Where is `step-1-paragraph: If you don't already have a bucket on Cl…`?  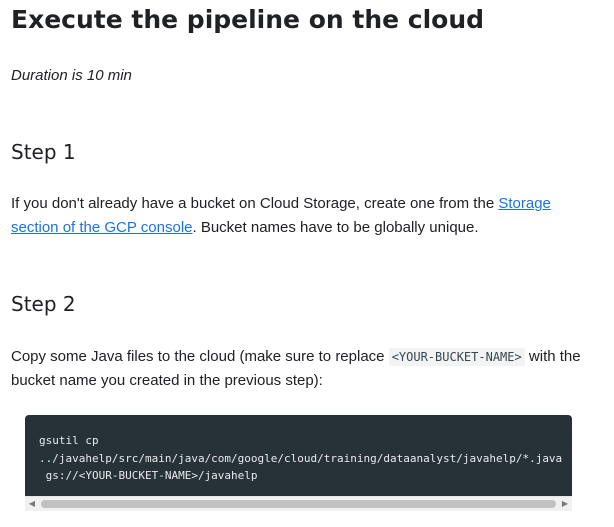 step-1-paragraph: If you don't already have a bucket on Cl… is located at coordinates (296, 216).